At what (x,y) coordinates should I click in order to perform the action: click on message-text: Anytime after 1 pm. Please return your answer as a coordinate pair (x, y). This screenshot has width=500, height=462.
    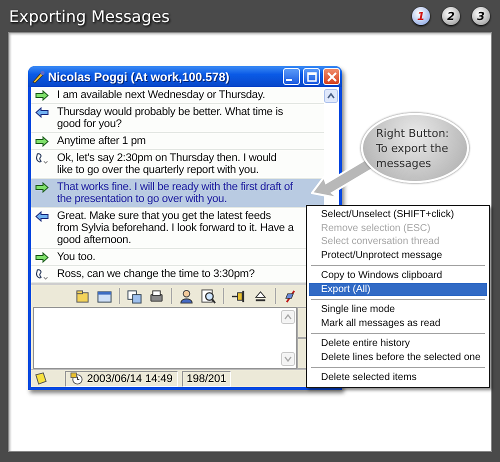
    Looking at the image, I should click on (102, 141).